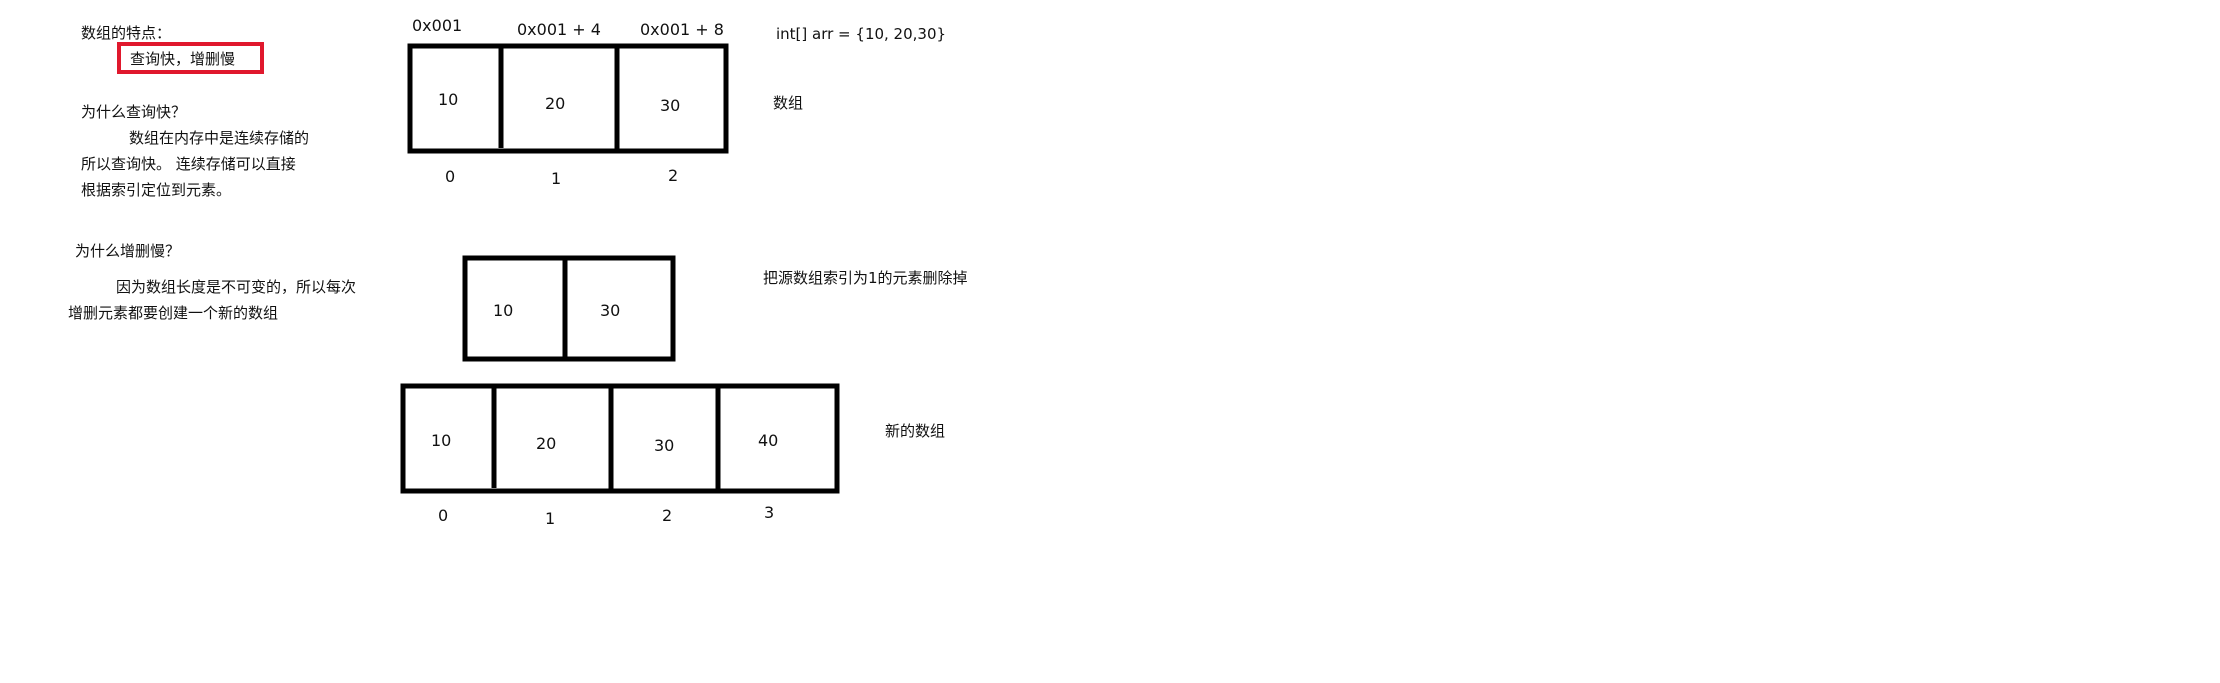 The width and height of the screenshot is (2220, 683). Describe the element at coordinates (550, 518) in the screenshot. I see `array3-index-1: 1` at that location.